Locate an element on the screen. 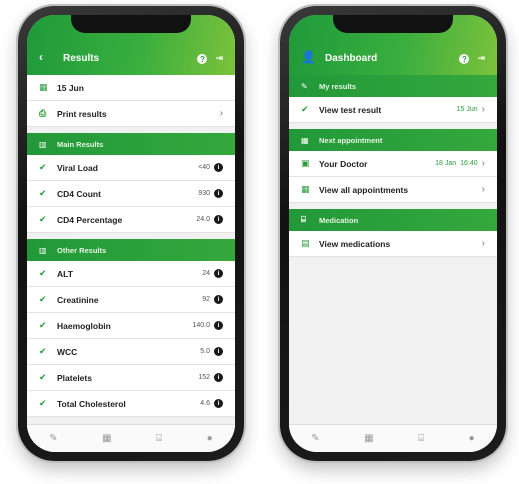 The height and width of the screenshot is (484, 519). result-row: ✔ Viral Load <40 i is located at coordinates (131, 168).